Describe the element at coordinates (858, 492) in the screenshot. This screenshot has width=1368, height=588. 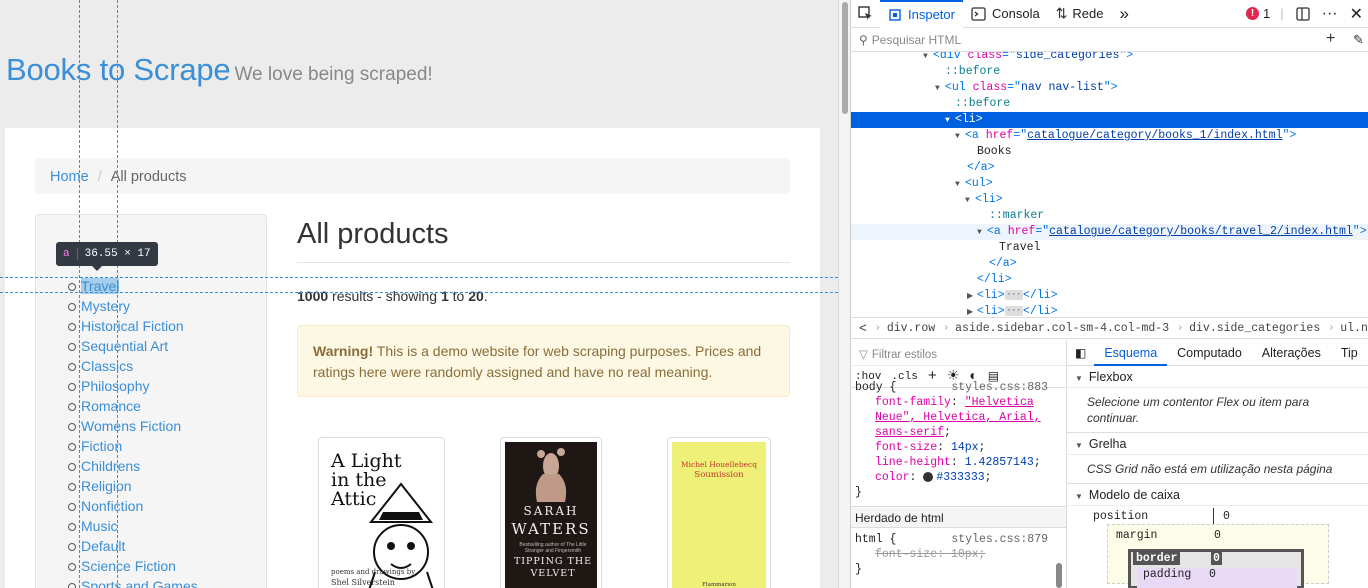
I see `rule-close: }` at that location.